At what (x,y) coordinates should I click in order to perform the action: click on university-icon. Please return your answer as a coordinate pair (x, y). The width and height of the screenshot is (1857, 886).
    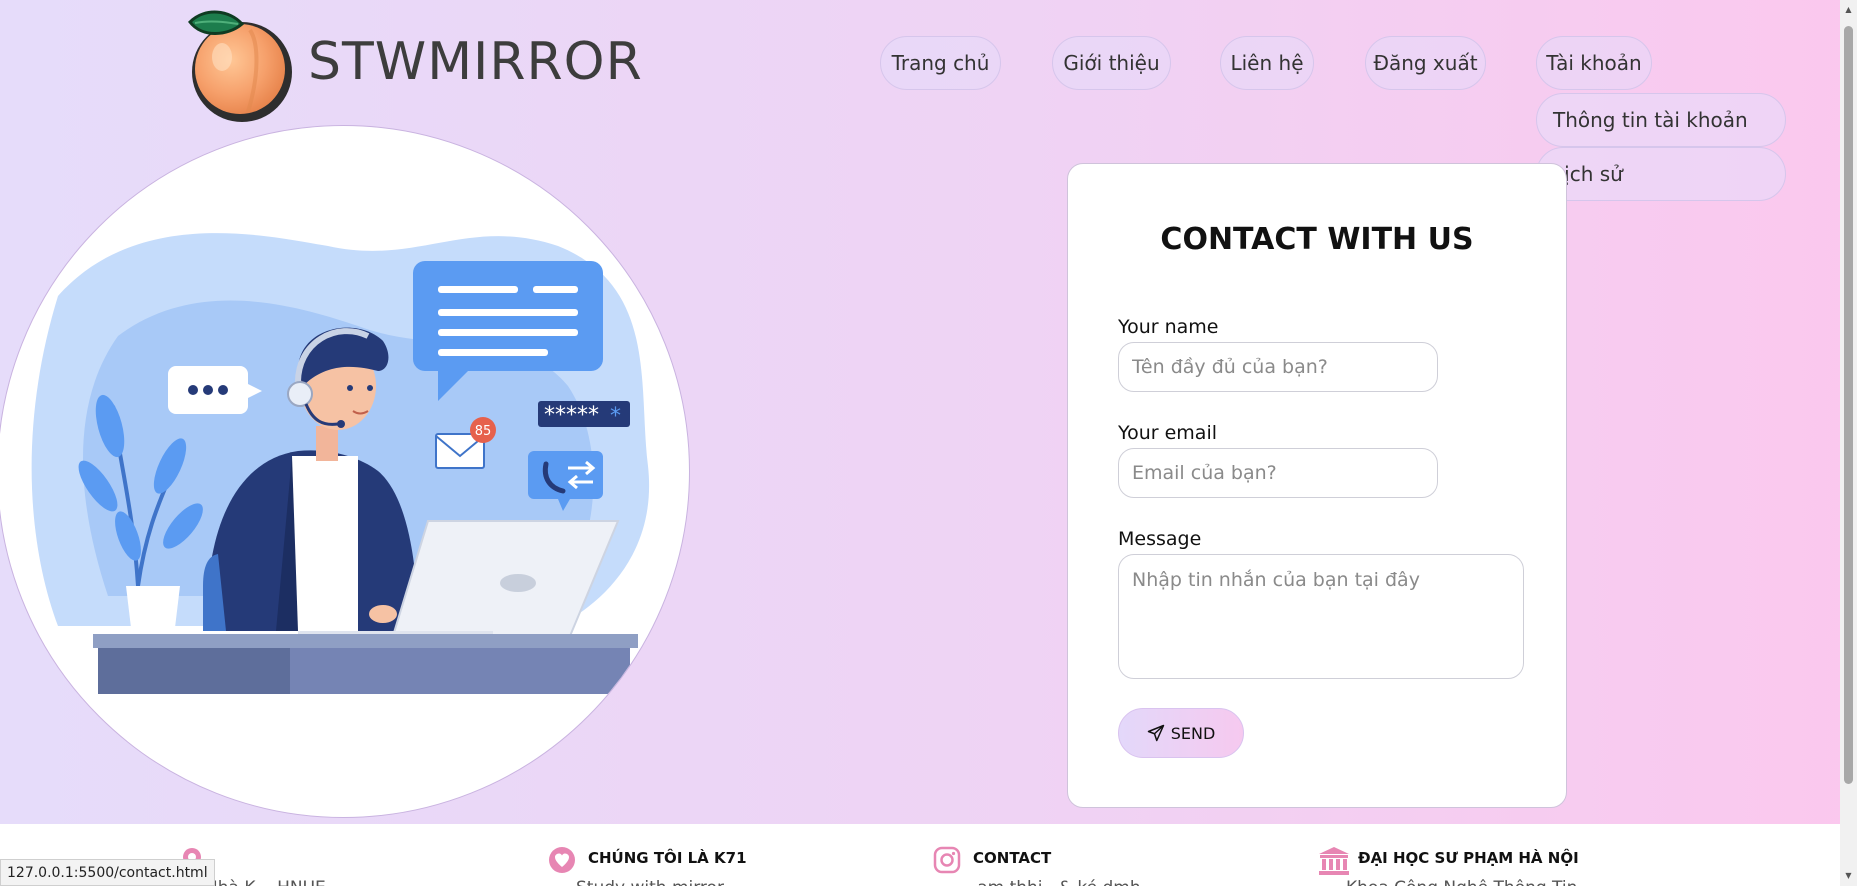
    Looking at the image, I should click on (1334, 861).